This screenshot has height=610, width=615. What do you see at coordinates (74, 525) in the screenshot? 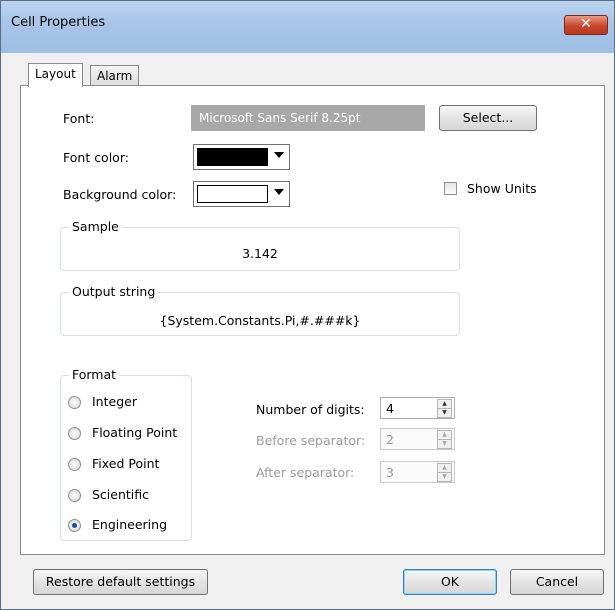
I see `radio-engineering` at bounding box center [74, 525].